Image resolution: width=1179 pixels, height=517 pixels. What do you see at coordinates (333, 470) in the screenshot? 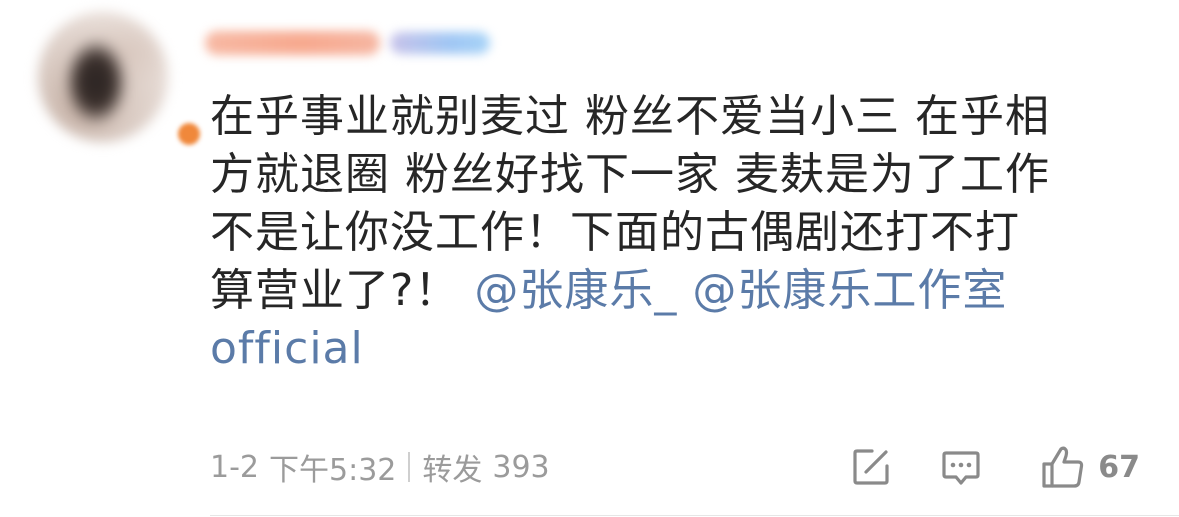
I see `comment-time: 下午5:32` at bounding box center [333, 470].